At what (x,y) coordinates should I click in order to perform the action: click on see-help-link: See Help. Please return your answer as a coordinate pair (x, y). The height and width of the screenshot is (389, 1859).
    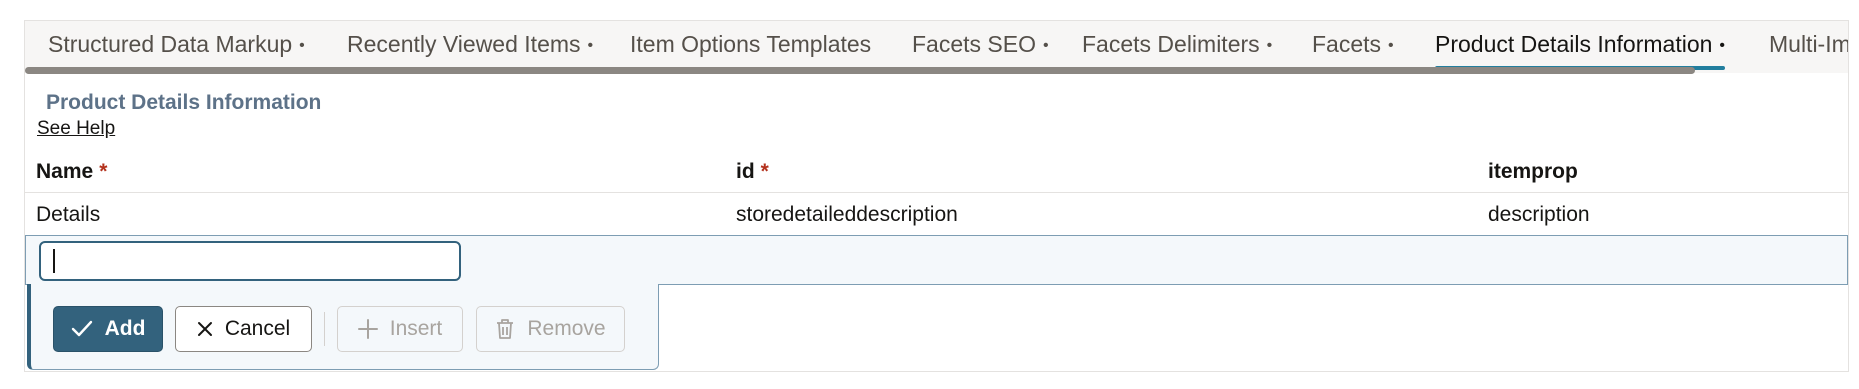
    Looking at the image, I should click on (76, 129).